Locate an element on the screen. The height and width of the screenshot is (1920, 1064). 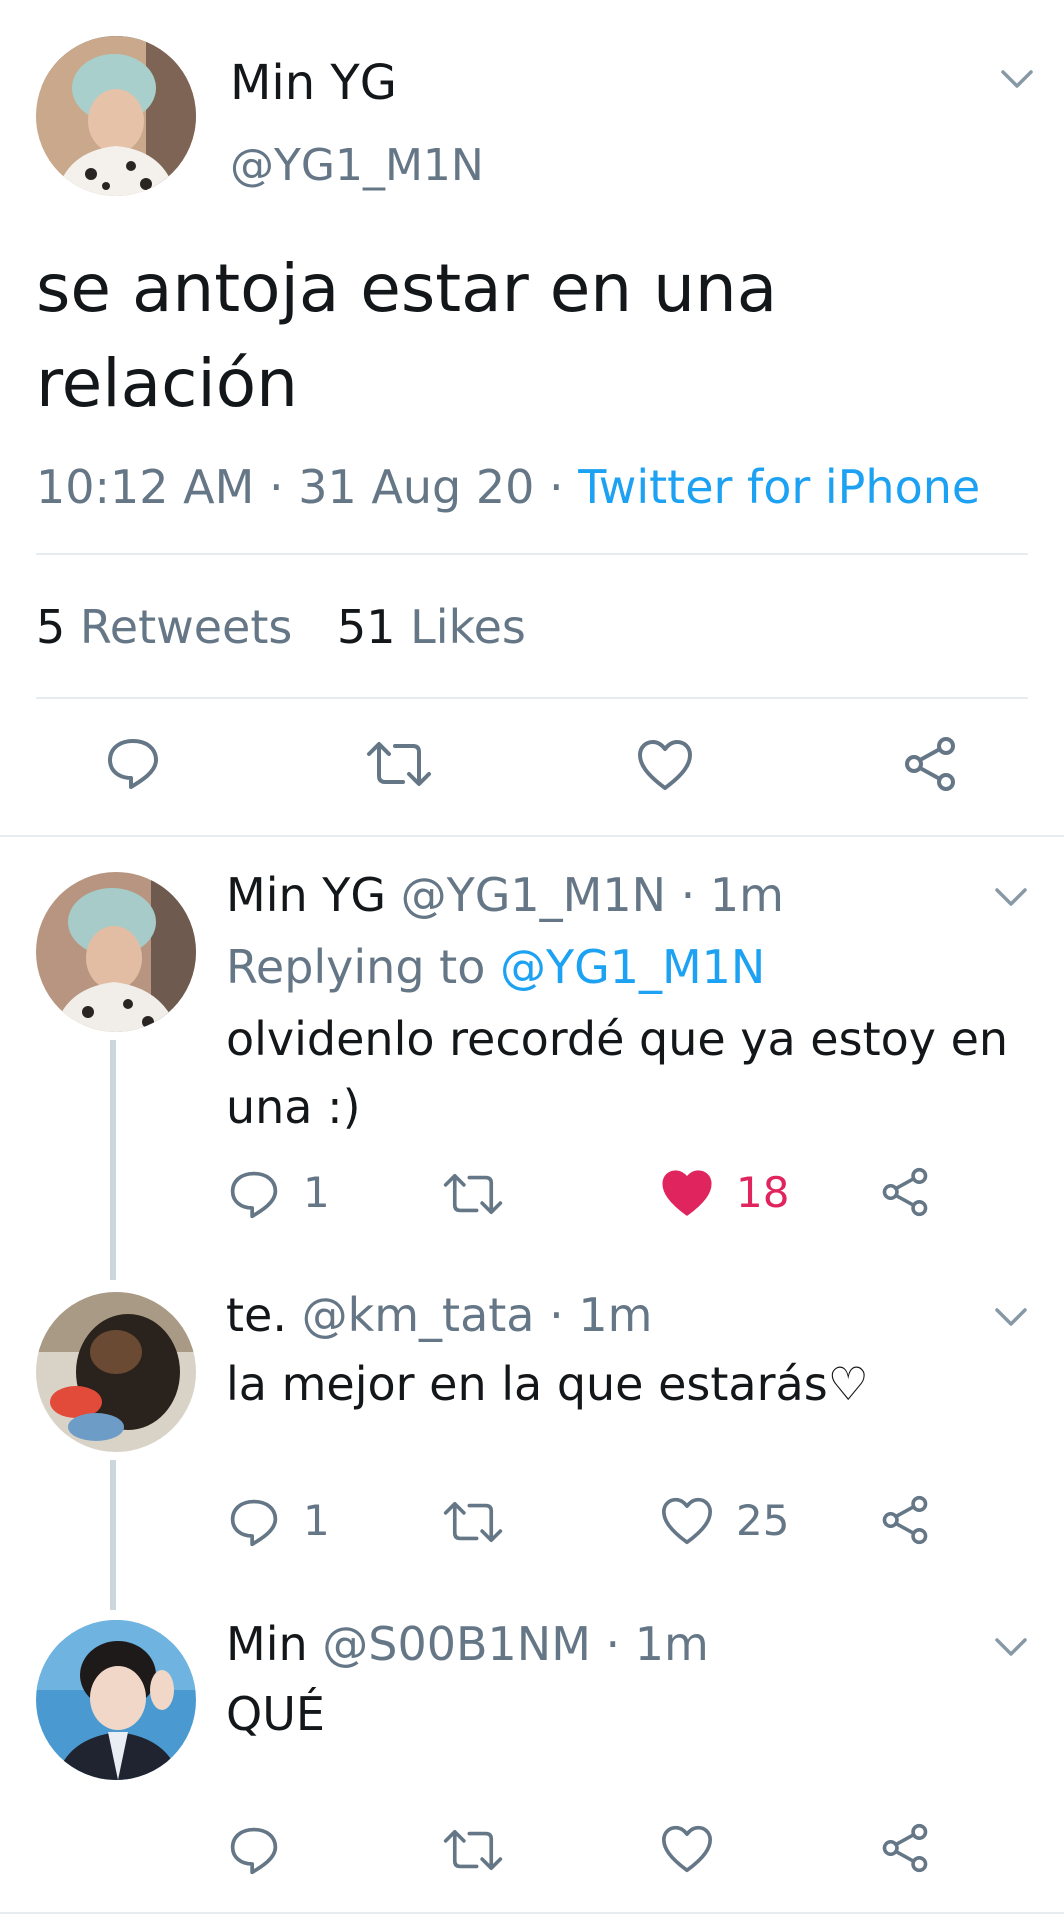
reply-2-header: te. @km_tata · 1m is located at coordinates (439, 1315).